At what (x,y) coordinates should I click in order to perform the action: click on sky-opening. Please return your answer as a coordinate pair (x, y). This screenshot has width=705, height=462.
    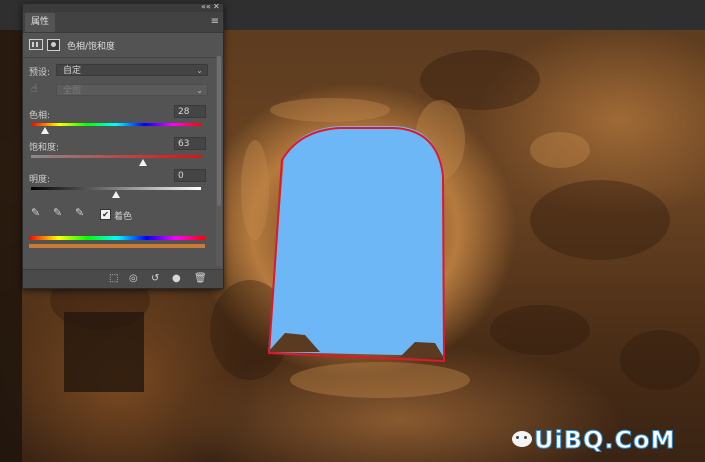
    Looking at the image, I should click on (356, 241).